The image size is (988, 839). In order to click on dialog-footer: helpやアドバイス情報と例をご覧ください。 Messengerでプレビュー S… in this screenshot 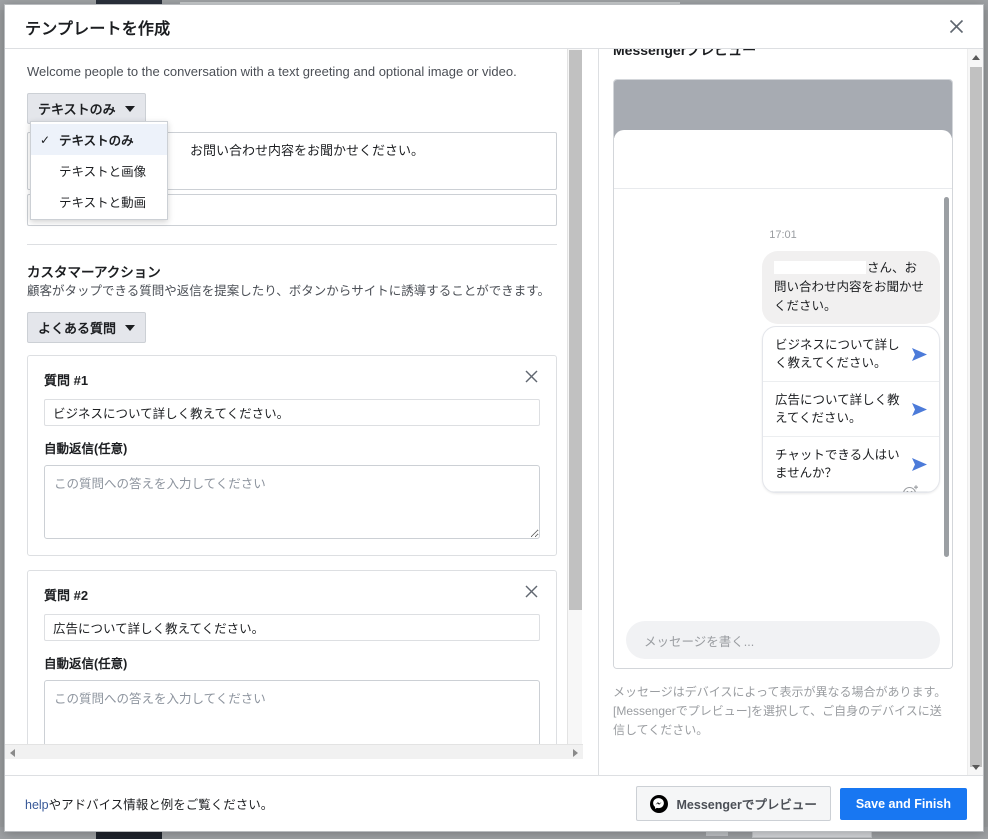, I will do `click(494, 803)`.